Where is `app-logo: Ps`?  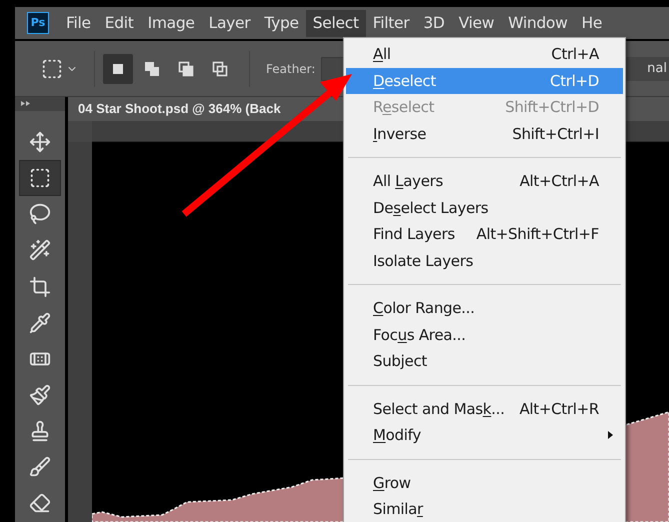 app-logo: Ps is located at coordinates (38, 23).